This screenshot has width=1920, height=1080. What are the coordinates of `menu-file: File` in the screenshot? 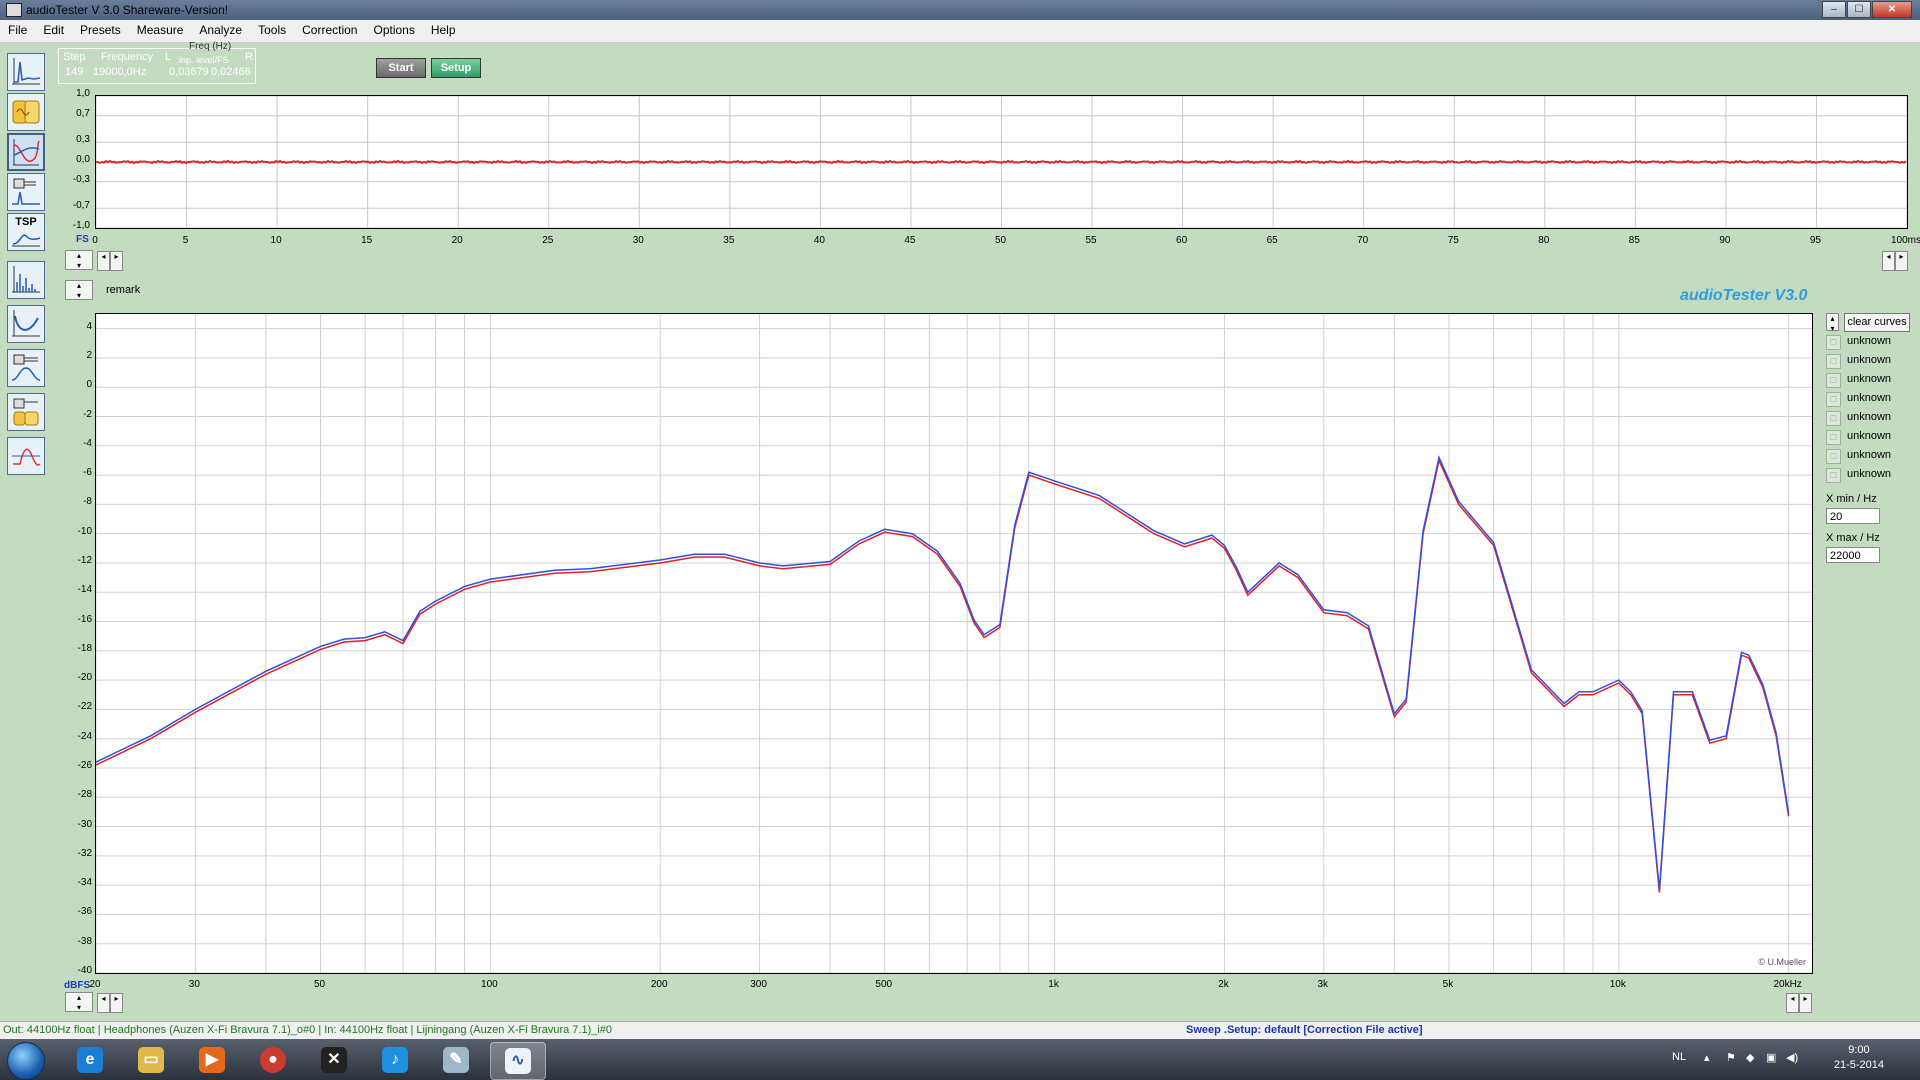 It's located at (17, 31).